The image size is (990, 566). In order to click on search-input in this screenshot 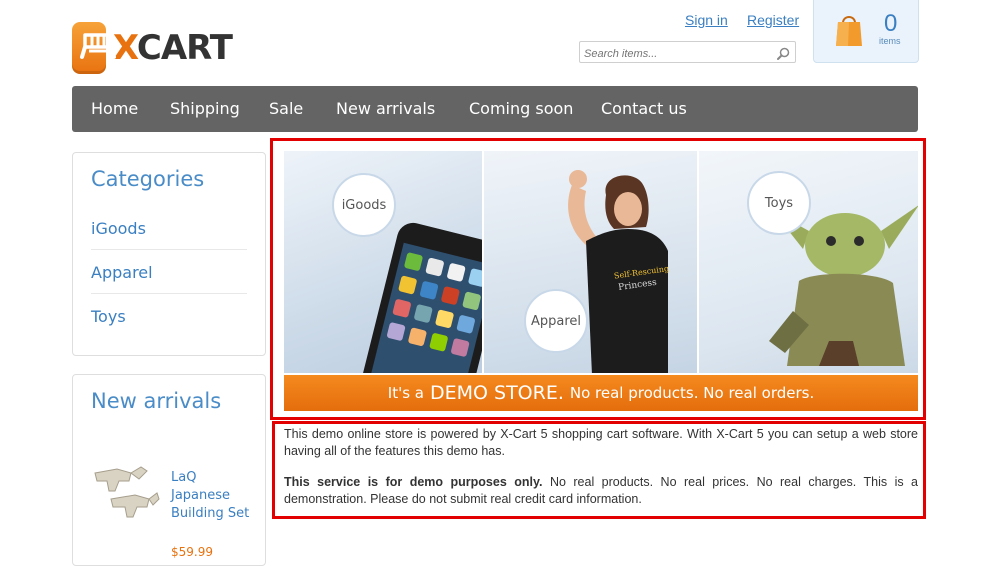, I will do `click(676, 54)`.